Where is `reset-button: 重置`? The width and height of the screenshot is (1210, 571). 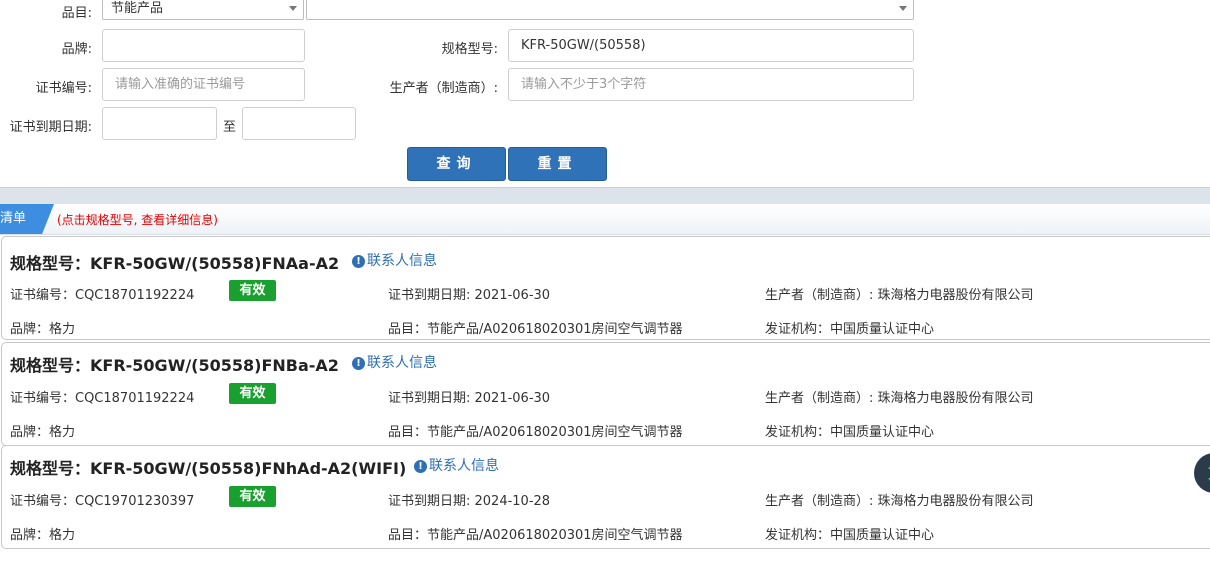 reset-button: 重置 is located at coordinates (557, 164).